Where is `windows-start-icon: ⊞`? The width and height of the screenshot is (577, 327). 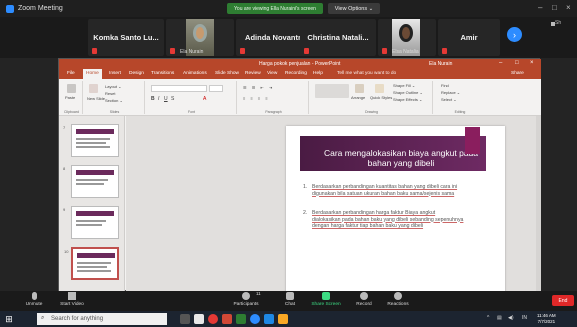 windows-start-icon: ⊞ is located at coordinates (9, 319).